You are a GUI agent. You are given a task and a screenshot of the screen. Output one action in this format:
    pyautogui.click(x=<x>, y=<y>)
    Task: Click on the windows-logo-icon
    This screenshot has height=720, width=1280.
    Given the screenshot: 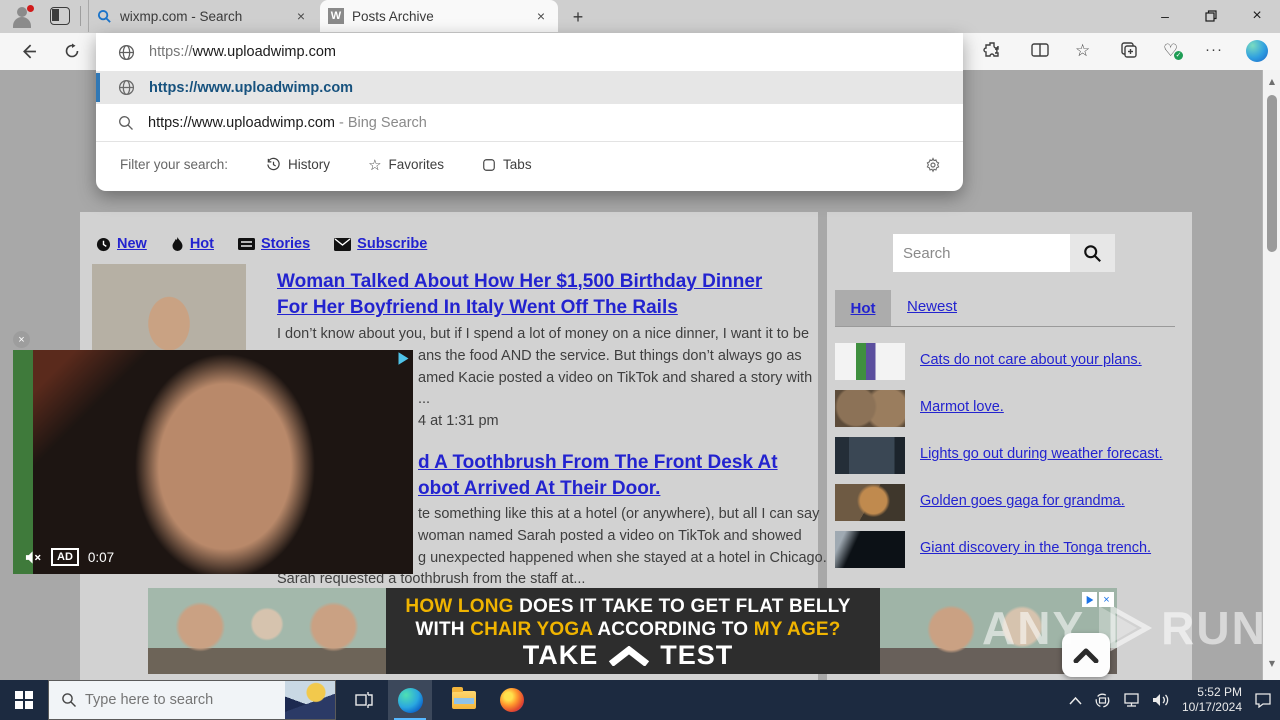 What is the action you would take?
    pyautogui.click(x=24, y=700)
    